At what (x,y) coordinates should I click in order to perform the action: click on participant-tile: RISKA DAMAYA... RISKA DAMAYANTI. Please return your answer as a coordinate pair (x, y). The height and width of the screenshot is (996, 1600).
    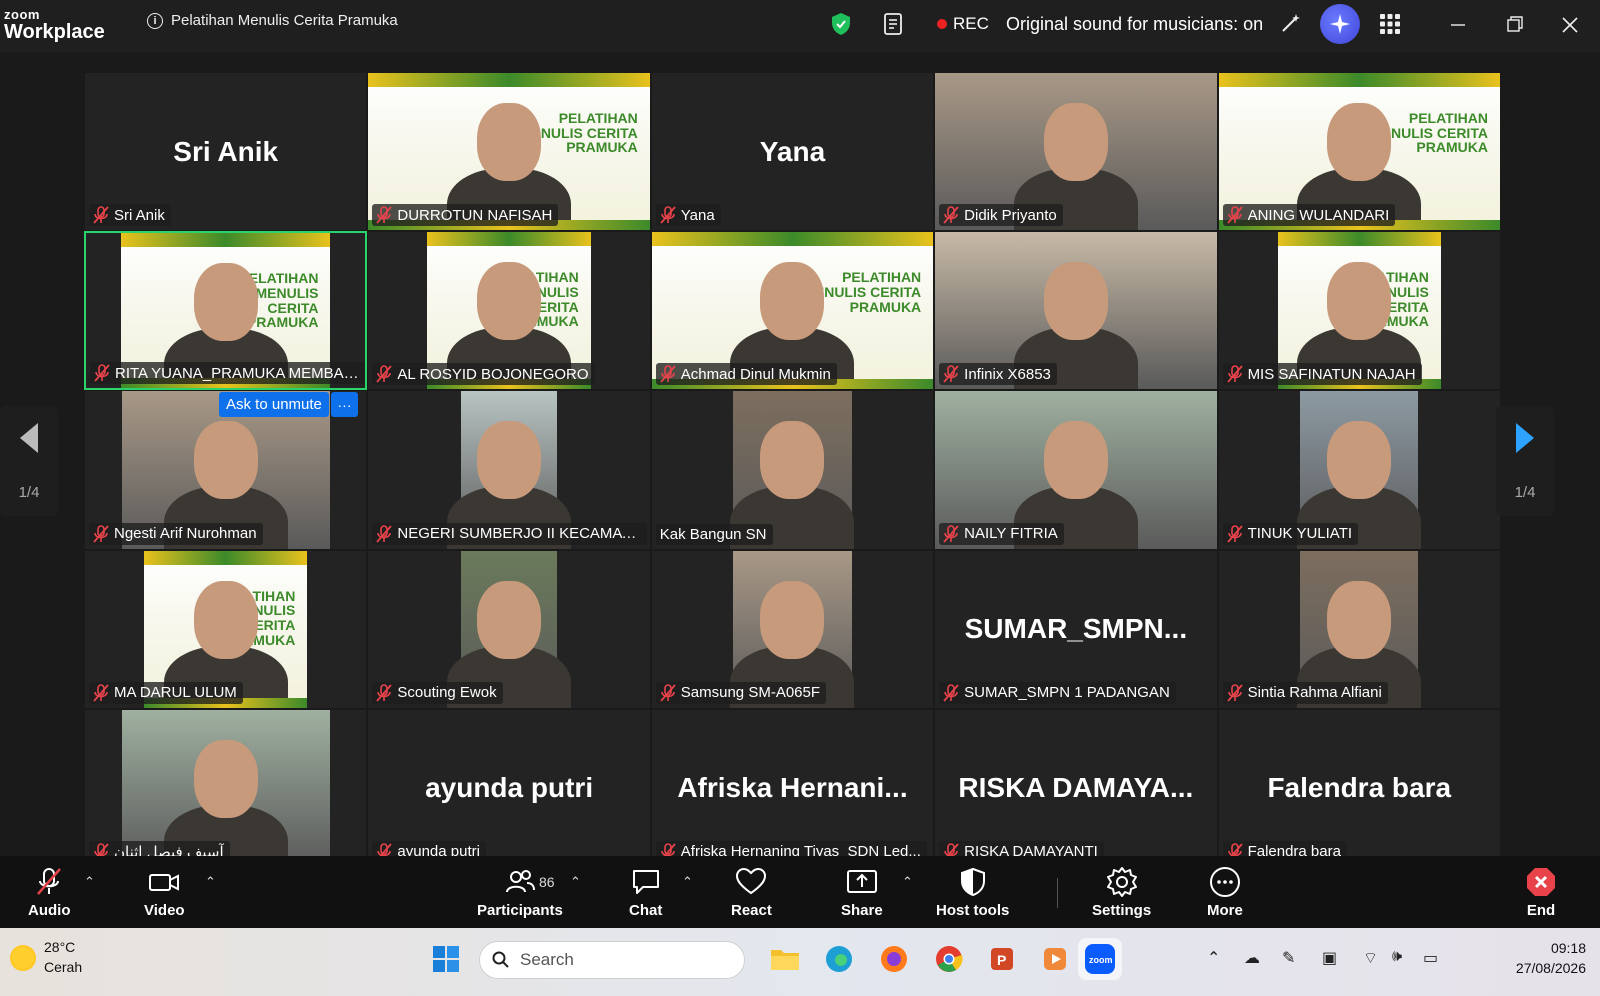
    Looking at the image, I should click on (1076, 788).